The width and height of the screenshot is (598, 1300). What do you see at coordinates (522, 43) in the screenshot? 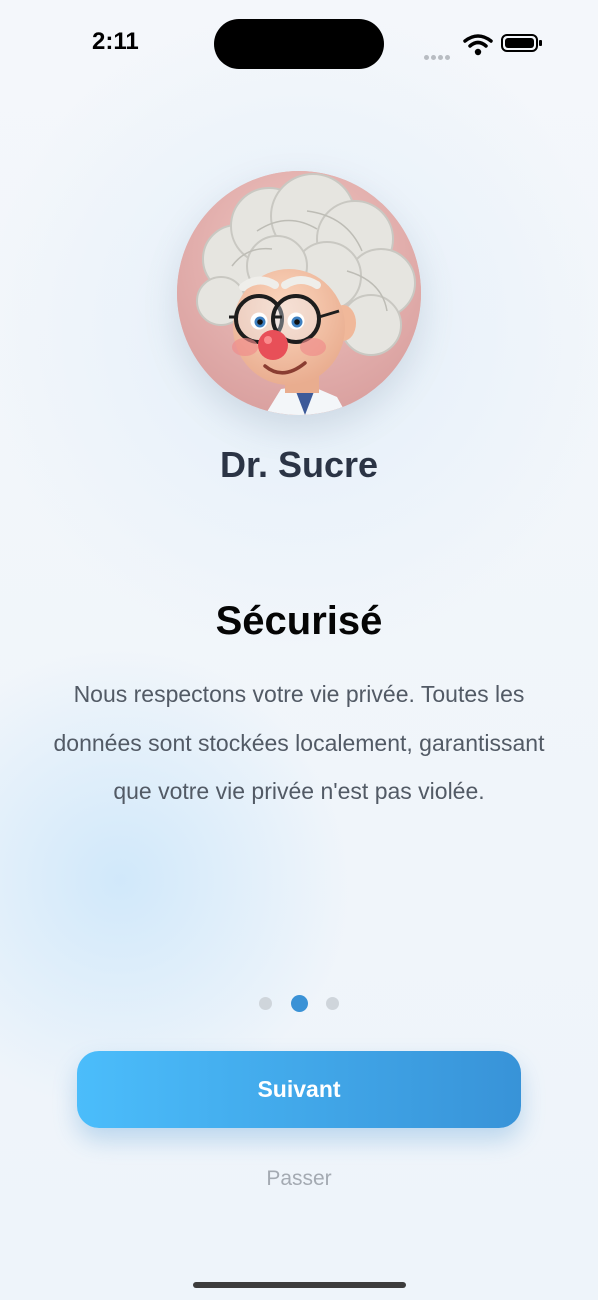
I see `battery-icon` at bounding box center [522, 43].